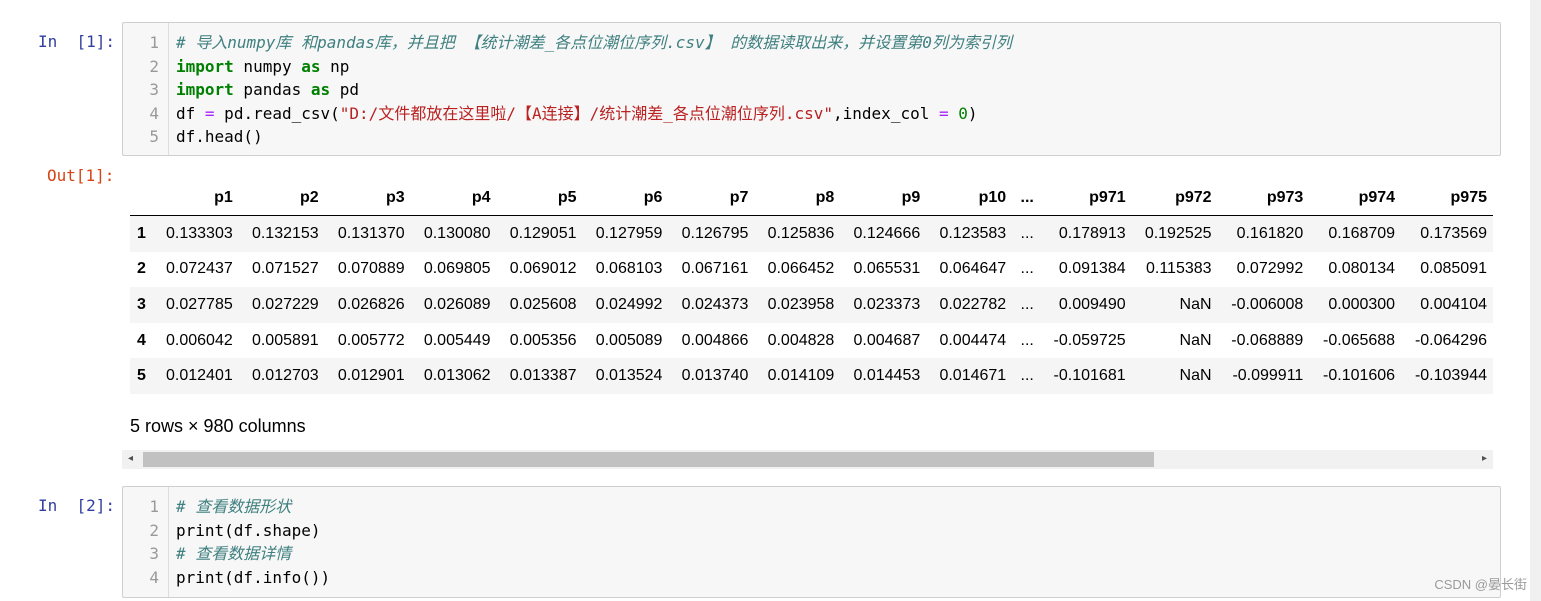 Image resolution: width=1541 pixels, height=601 pixels. I want to click on table-cell: 0.091384, so click(1092, 269).